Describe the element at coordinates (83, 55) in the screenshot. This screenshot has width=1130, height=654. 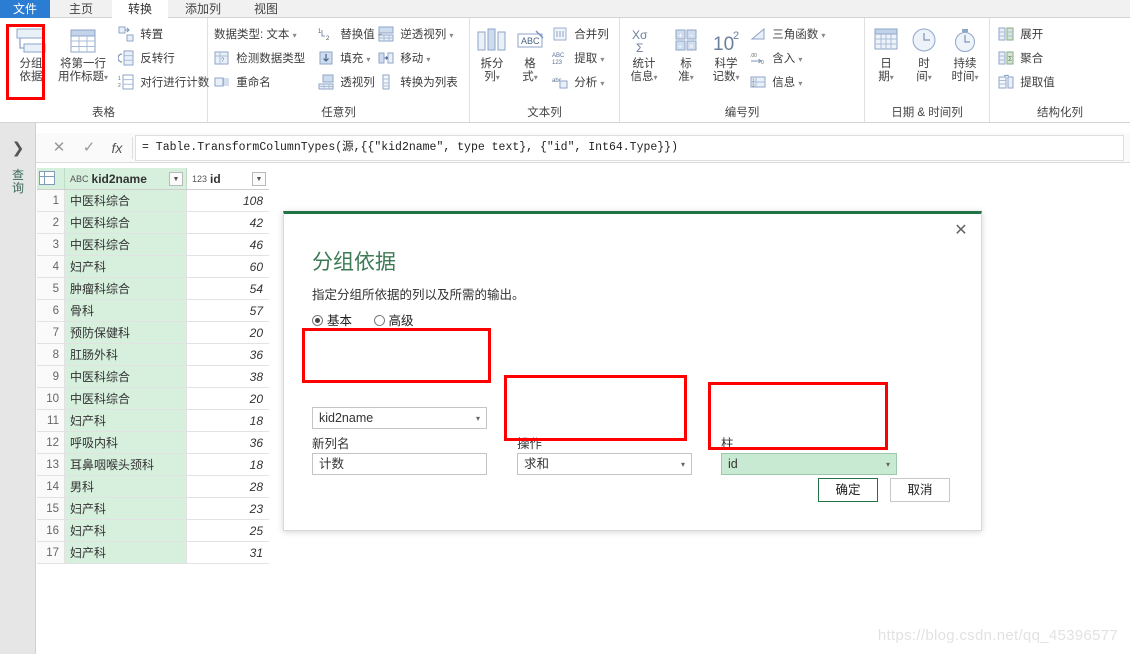
I see `use-first-row-as-header-button: 将第一行 用作标题▾` at that location.